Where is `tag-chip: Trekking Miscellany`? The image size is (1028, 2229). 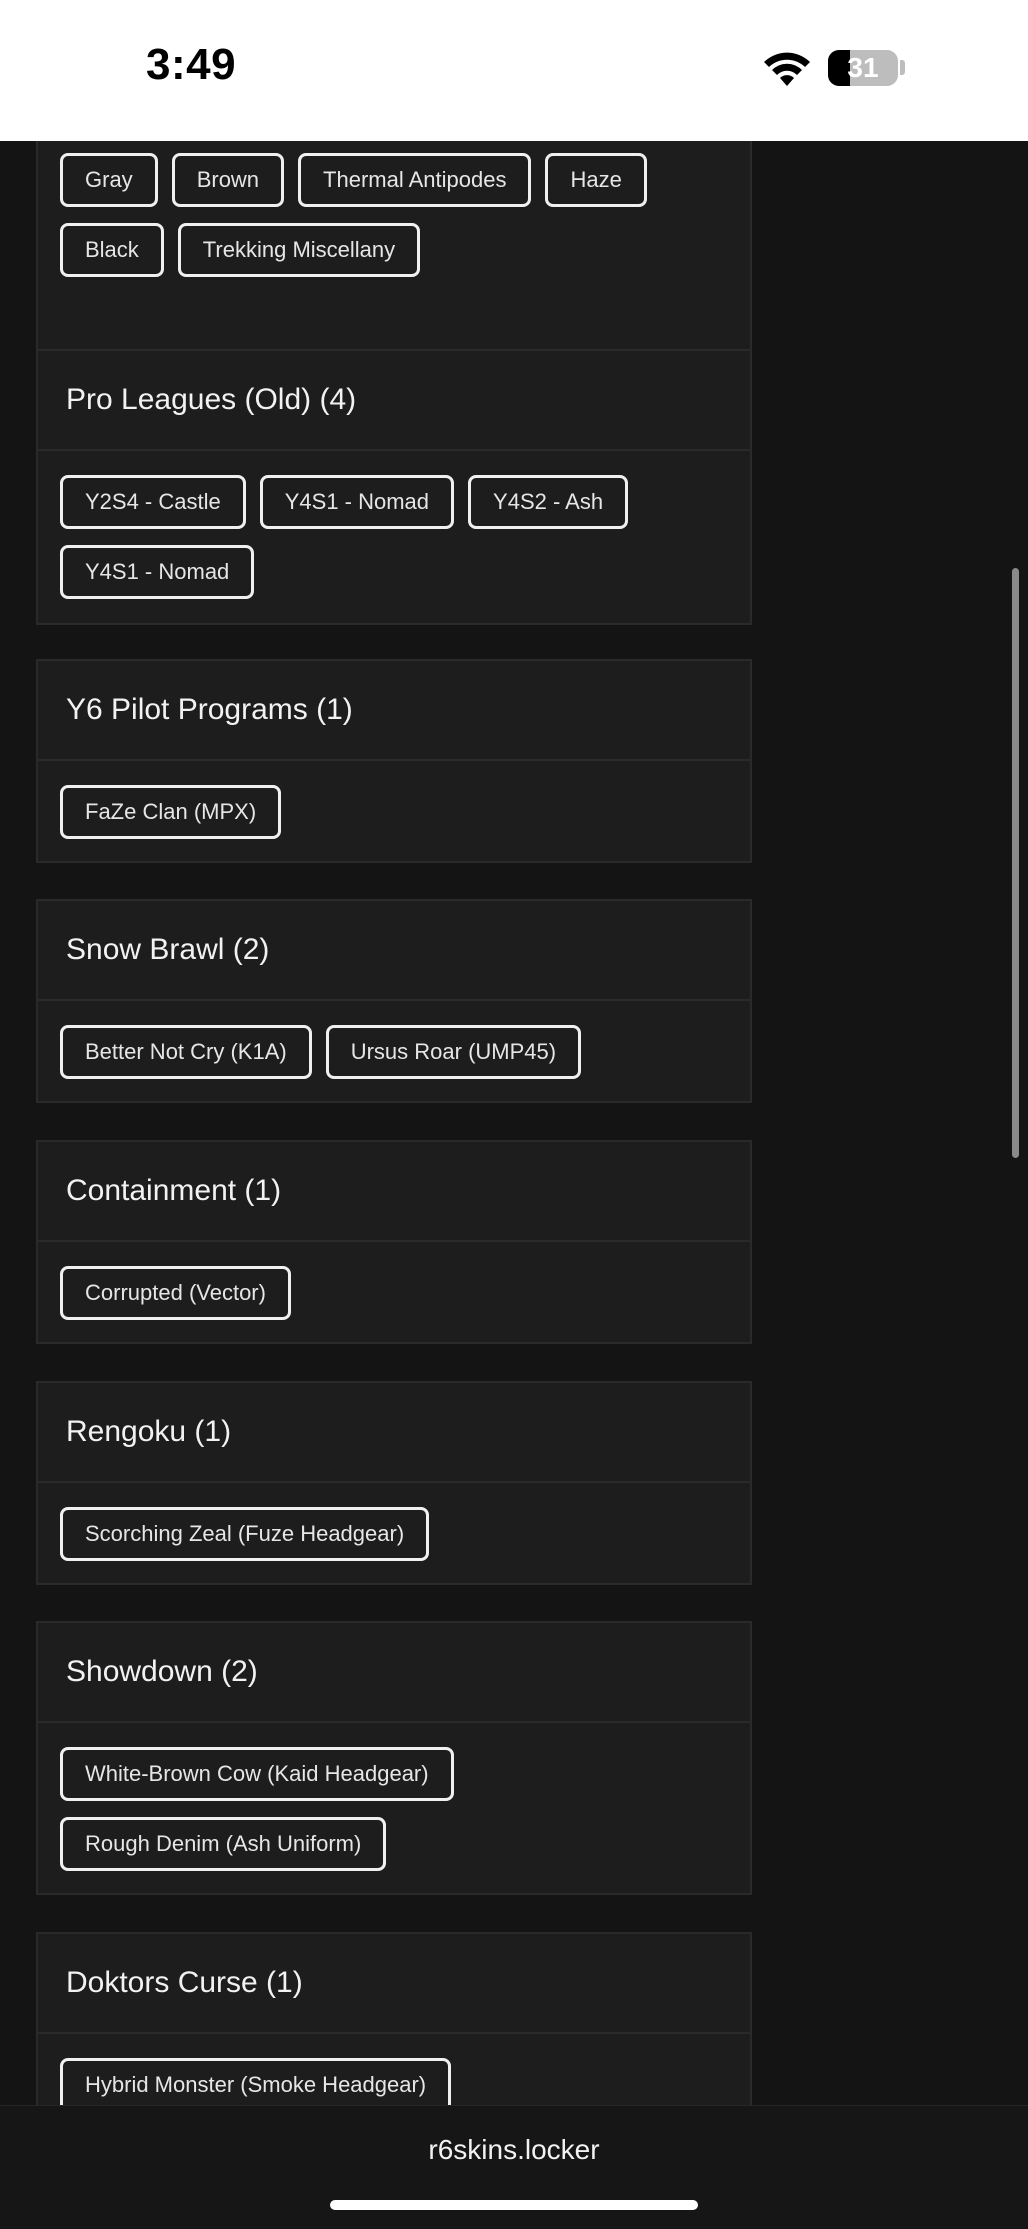 tag-chip: Trekking Miscellany is located at coordinates (299, 250).